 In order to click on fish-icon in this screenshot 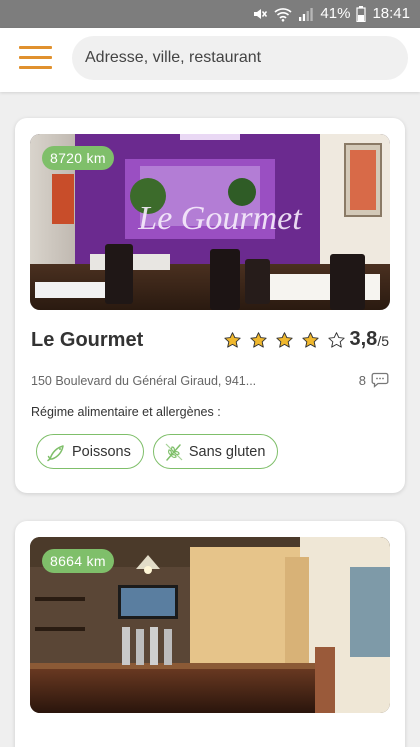, I will do `click(55, 452)`.